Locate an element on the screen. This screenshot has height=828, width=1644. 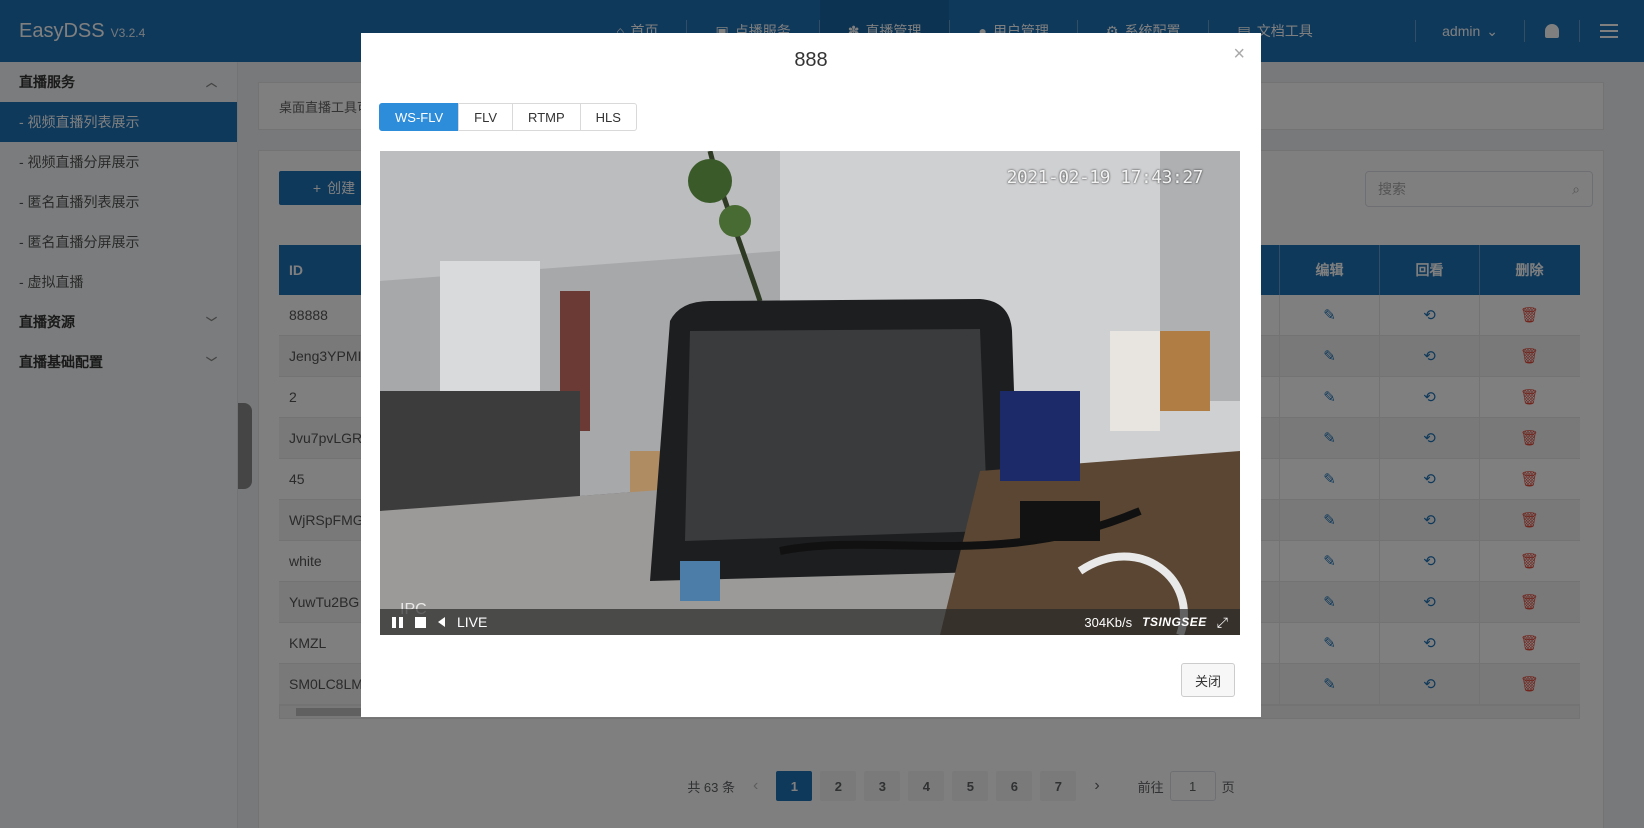
dialog-title-text: 888 is located at coordinates (811, 59).